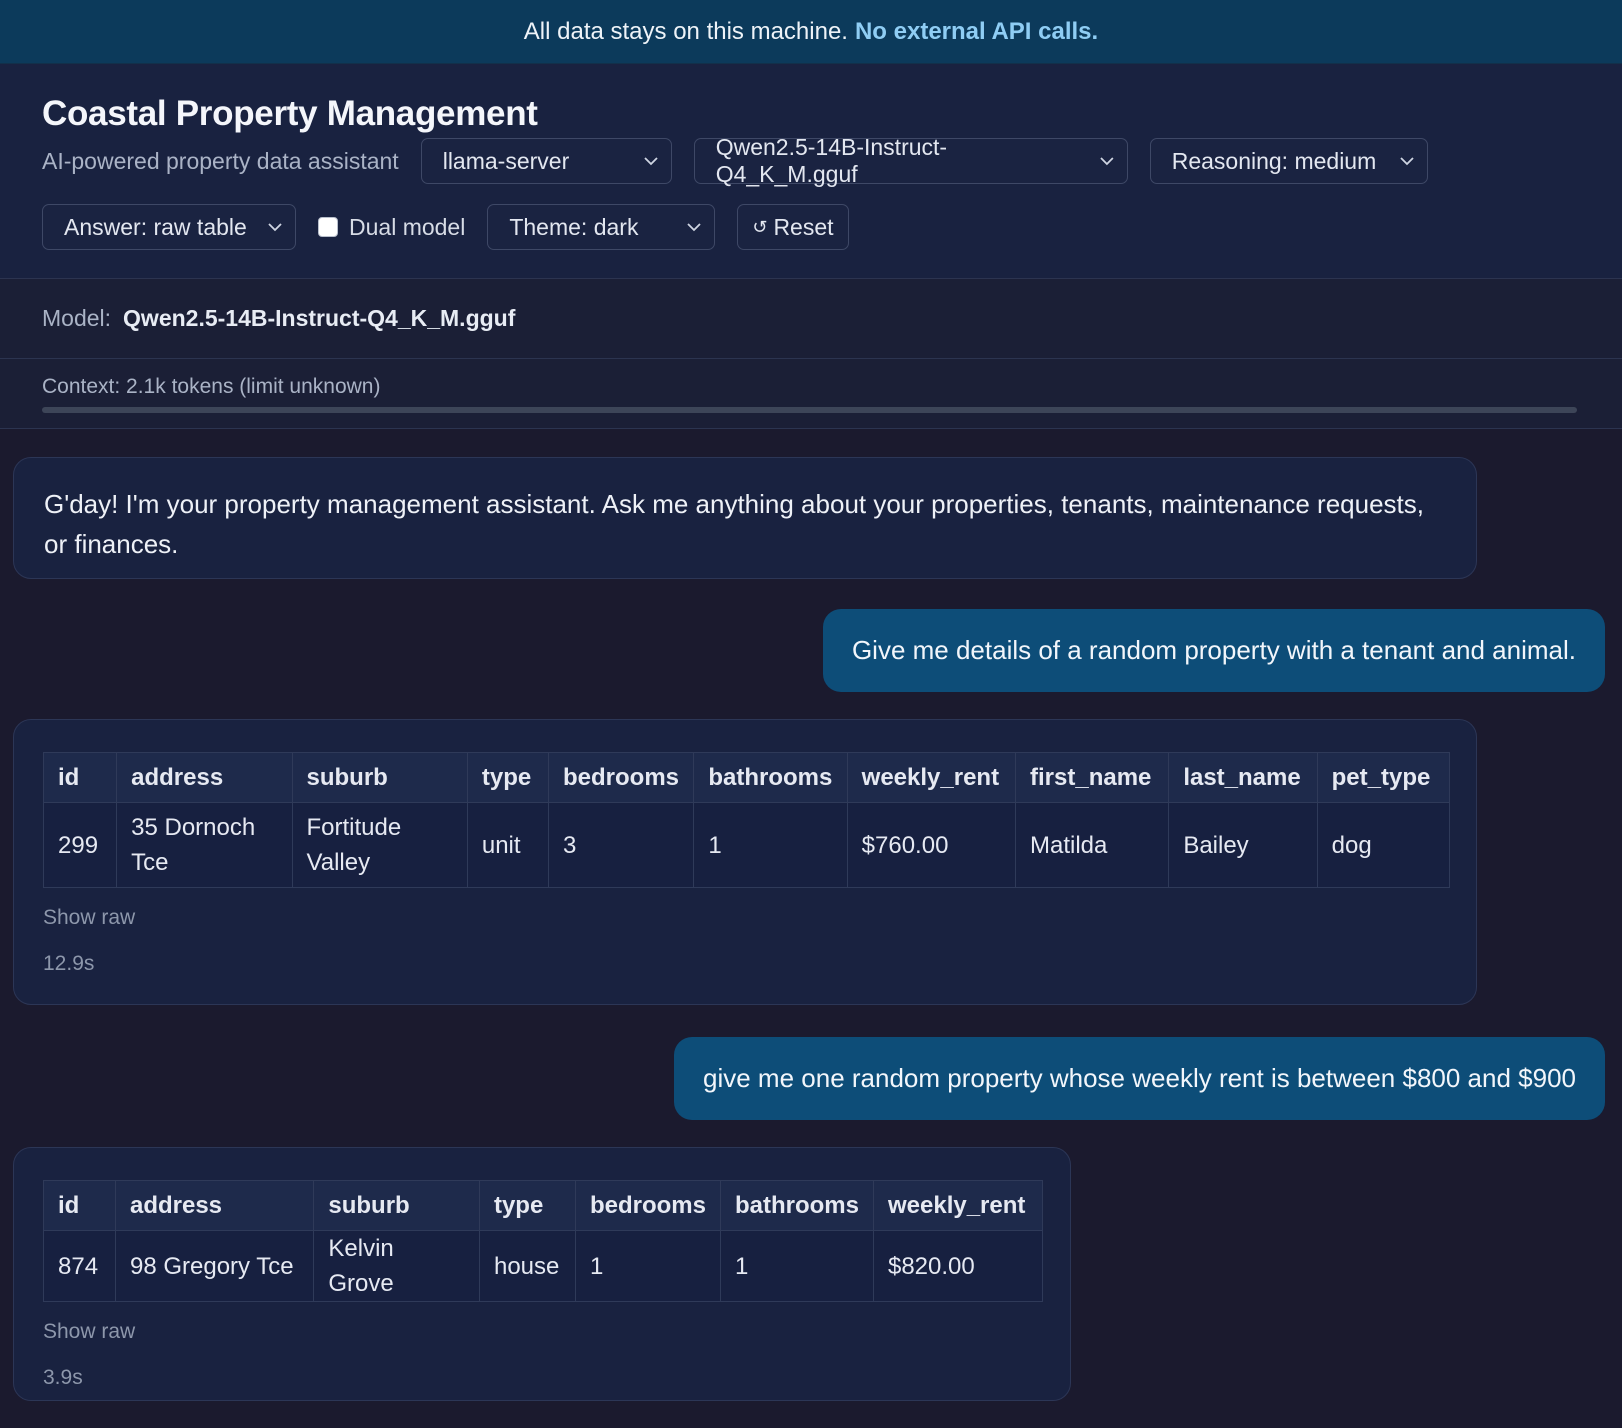 This screenshot has height=1428, width=1622. I want to click on table-cell: 35 Dornoch Tce, so click(204, 845).